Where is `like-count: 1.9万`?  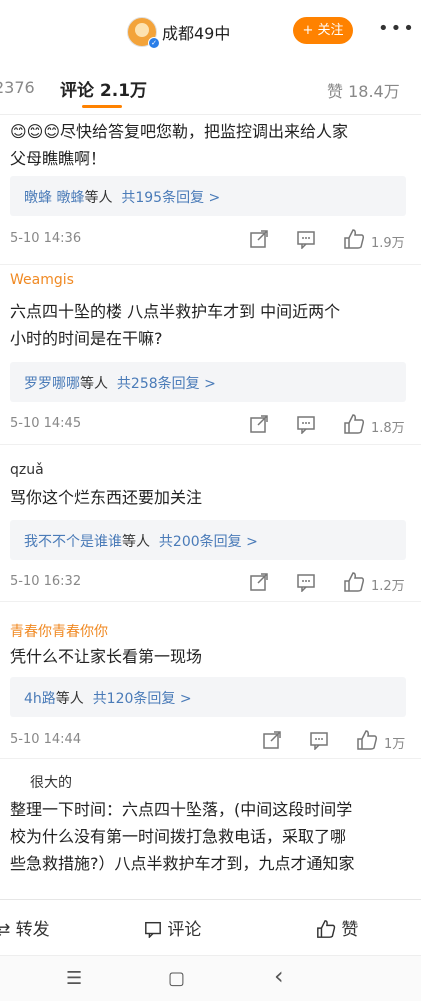
like-count: 1.9万 is located at coordinates (388, 243).